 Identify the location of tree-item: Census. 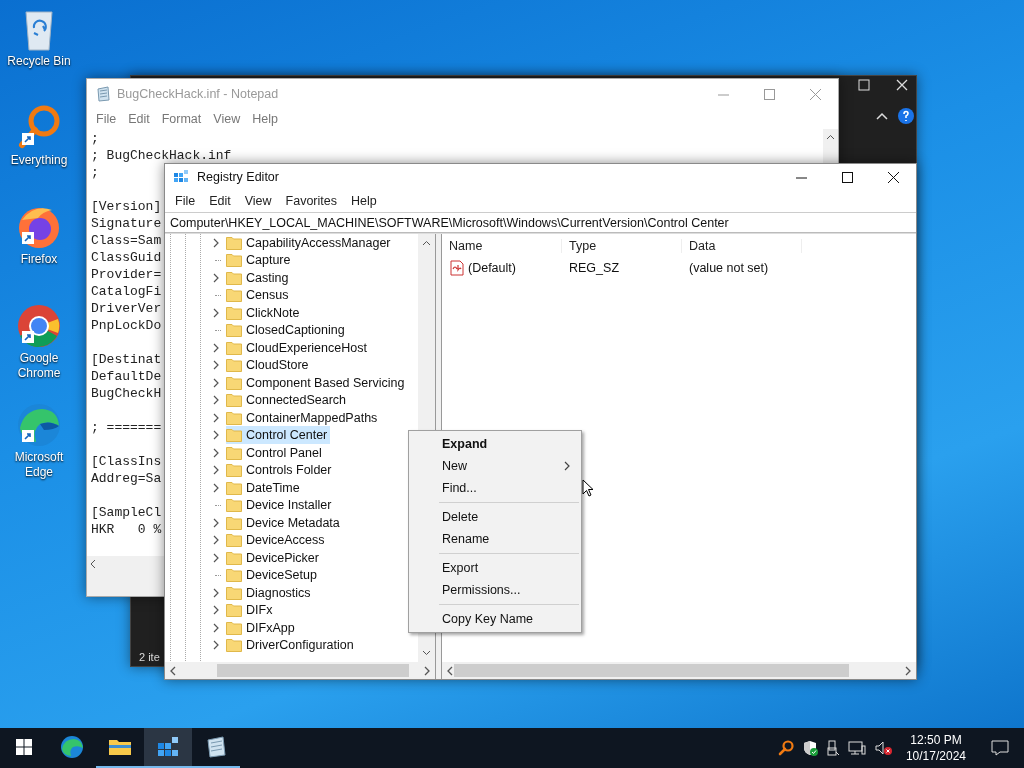
(259, 295).